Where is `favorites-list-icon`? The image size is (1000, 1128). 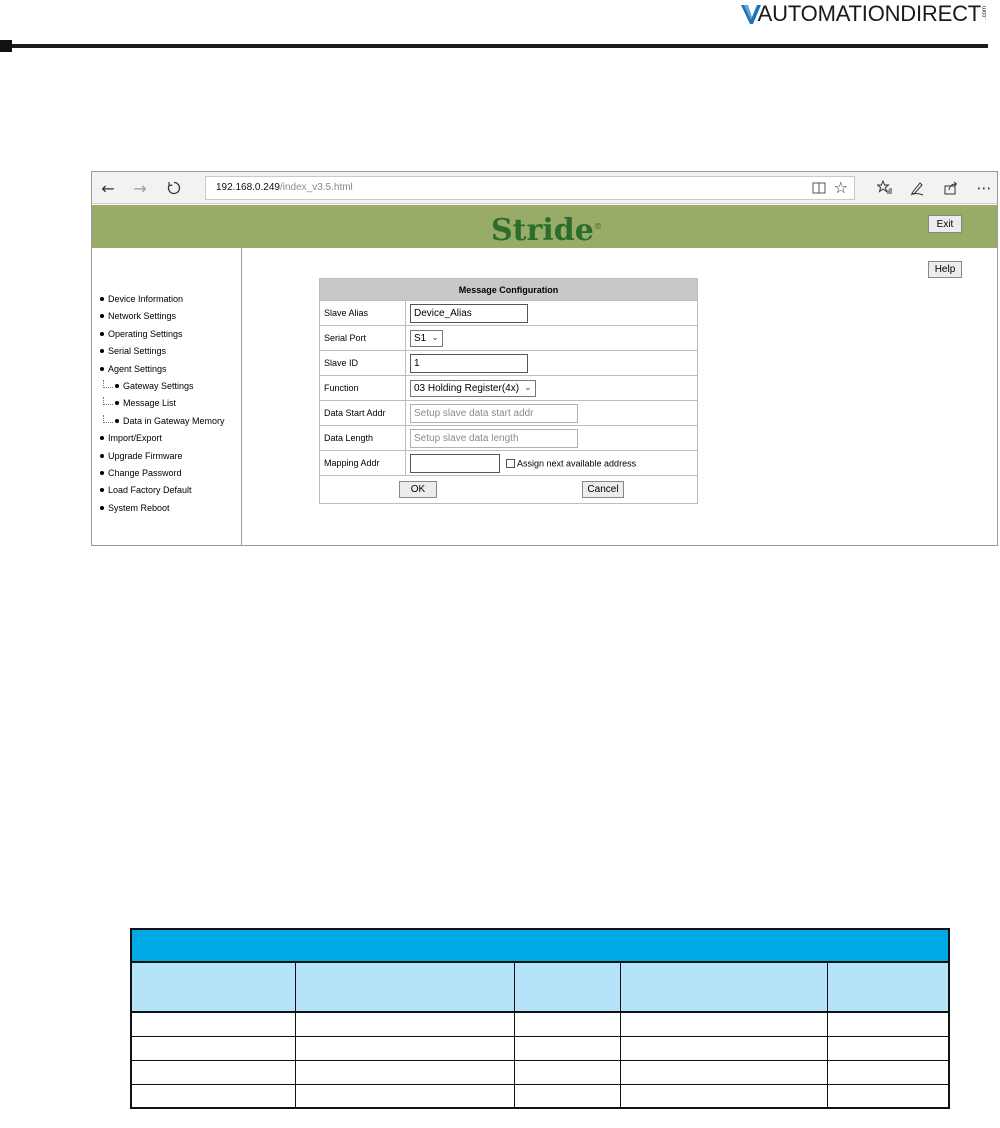 favorites-list-icon is located at coordinates (885, 188).